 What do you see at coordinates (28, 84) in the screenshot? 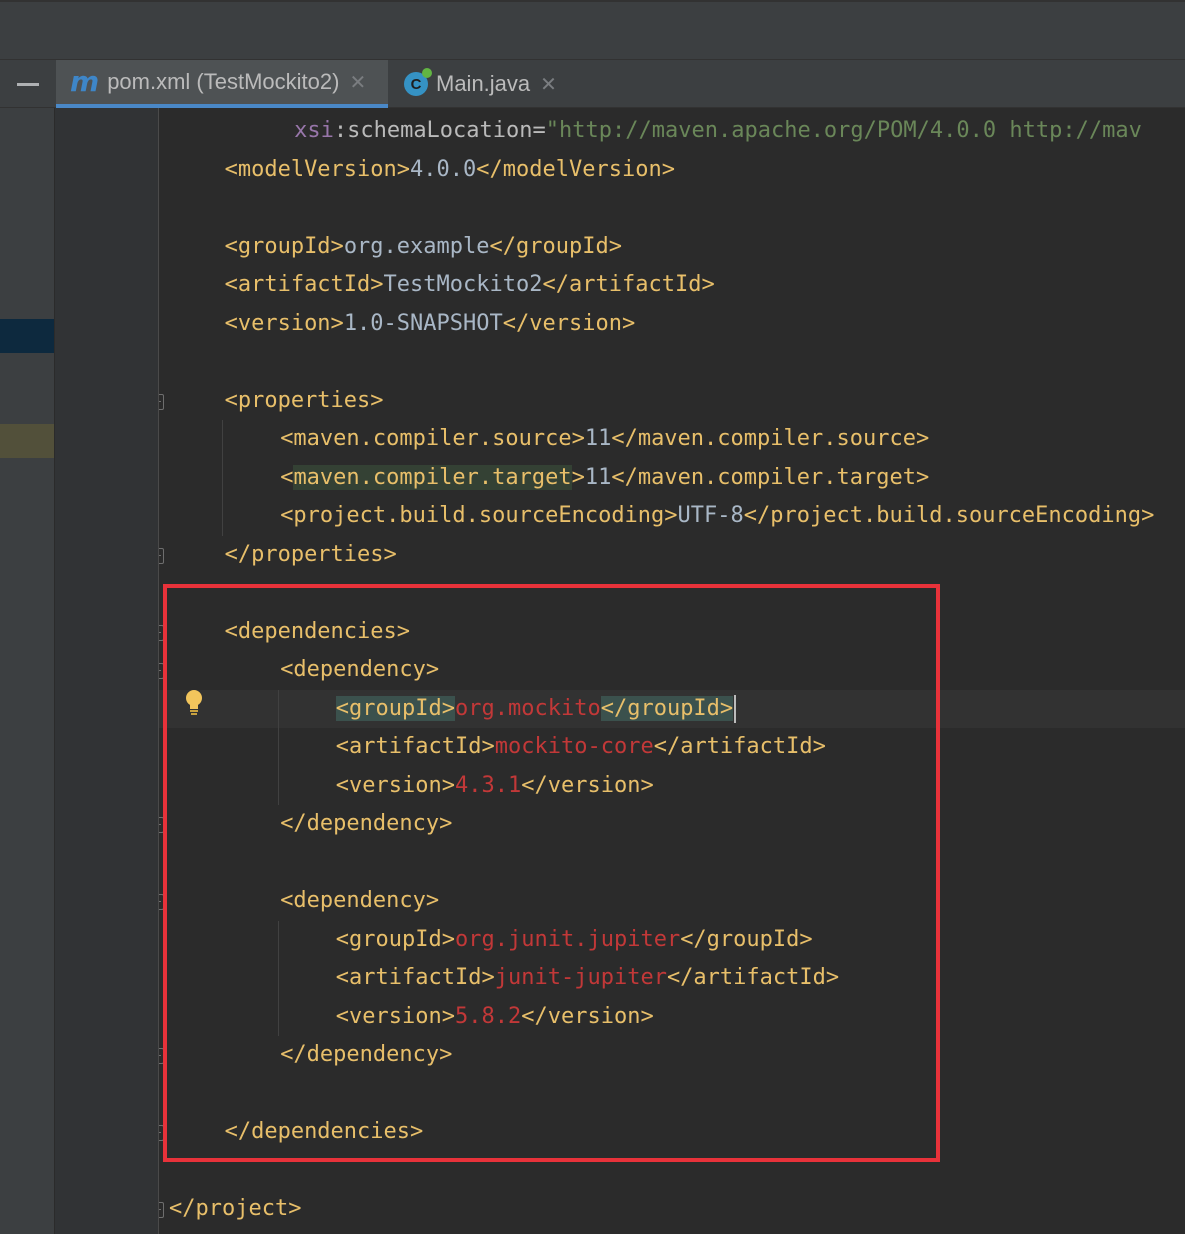
I see `minimize-icon` at bounding box center [28, 84].